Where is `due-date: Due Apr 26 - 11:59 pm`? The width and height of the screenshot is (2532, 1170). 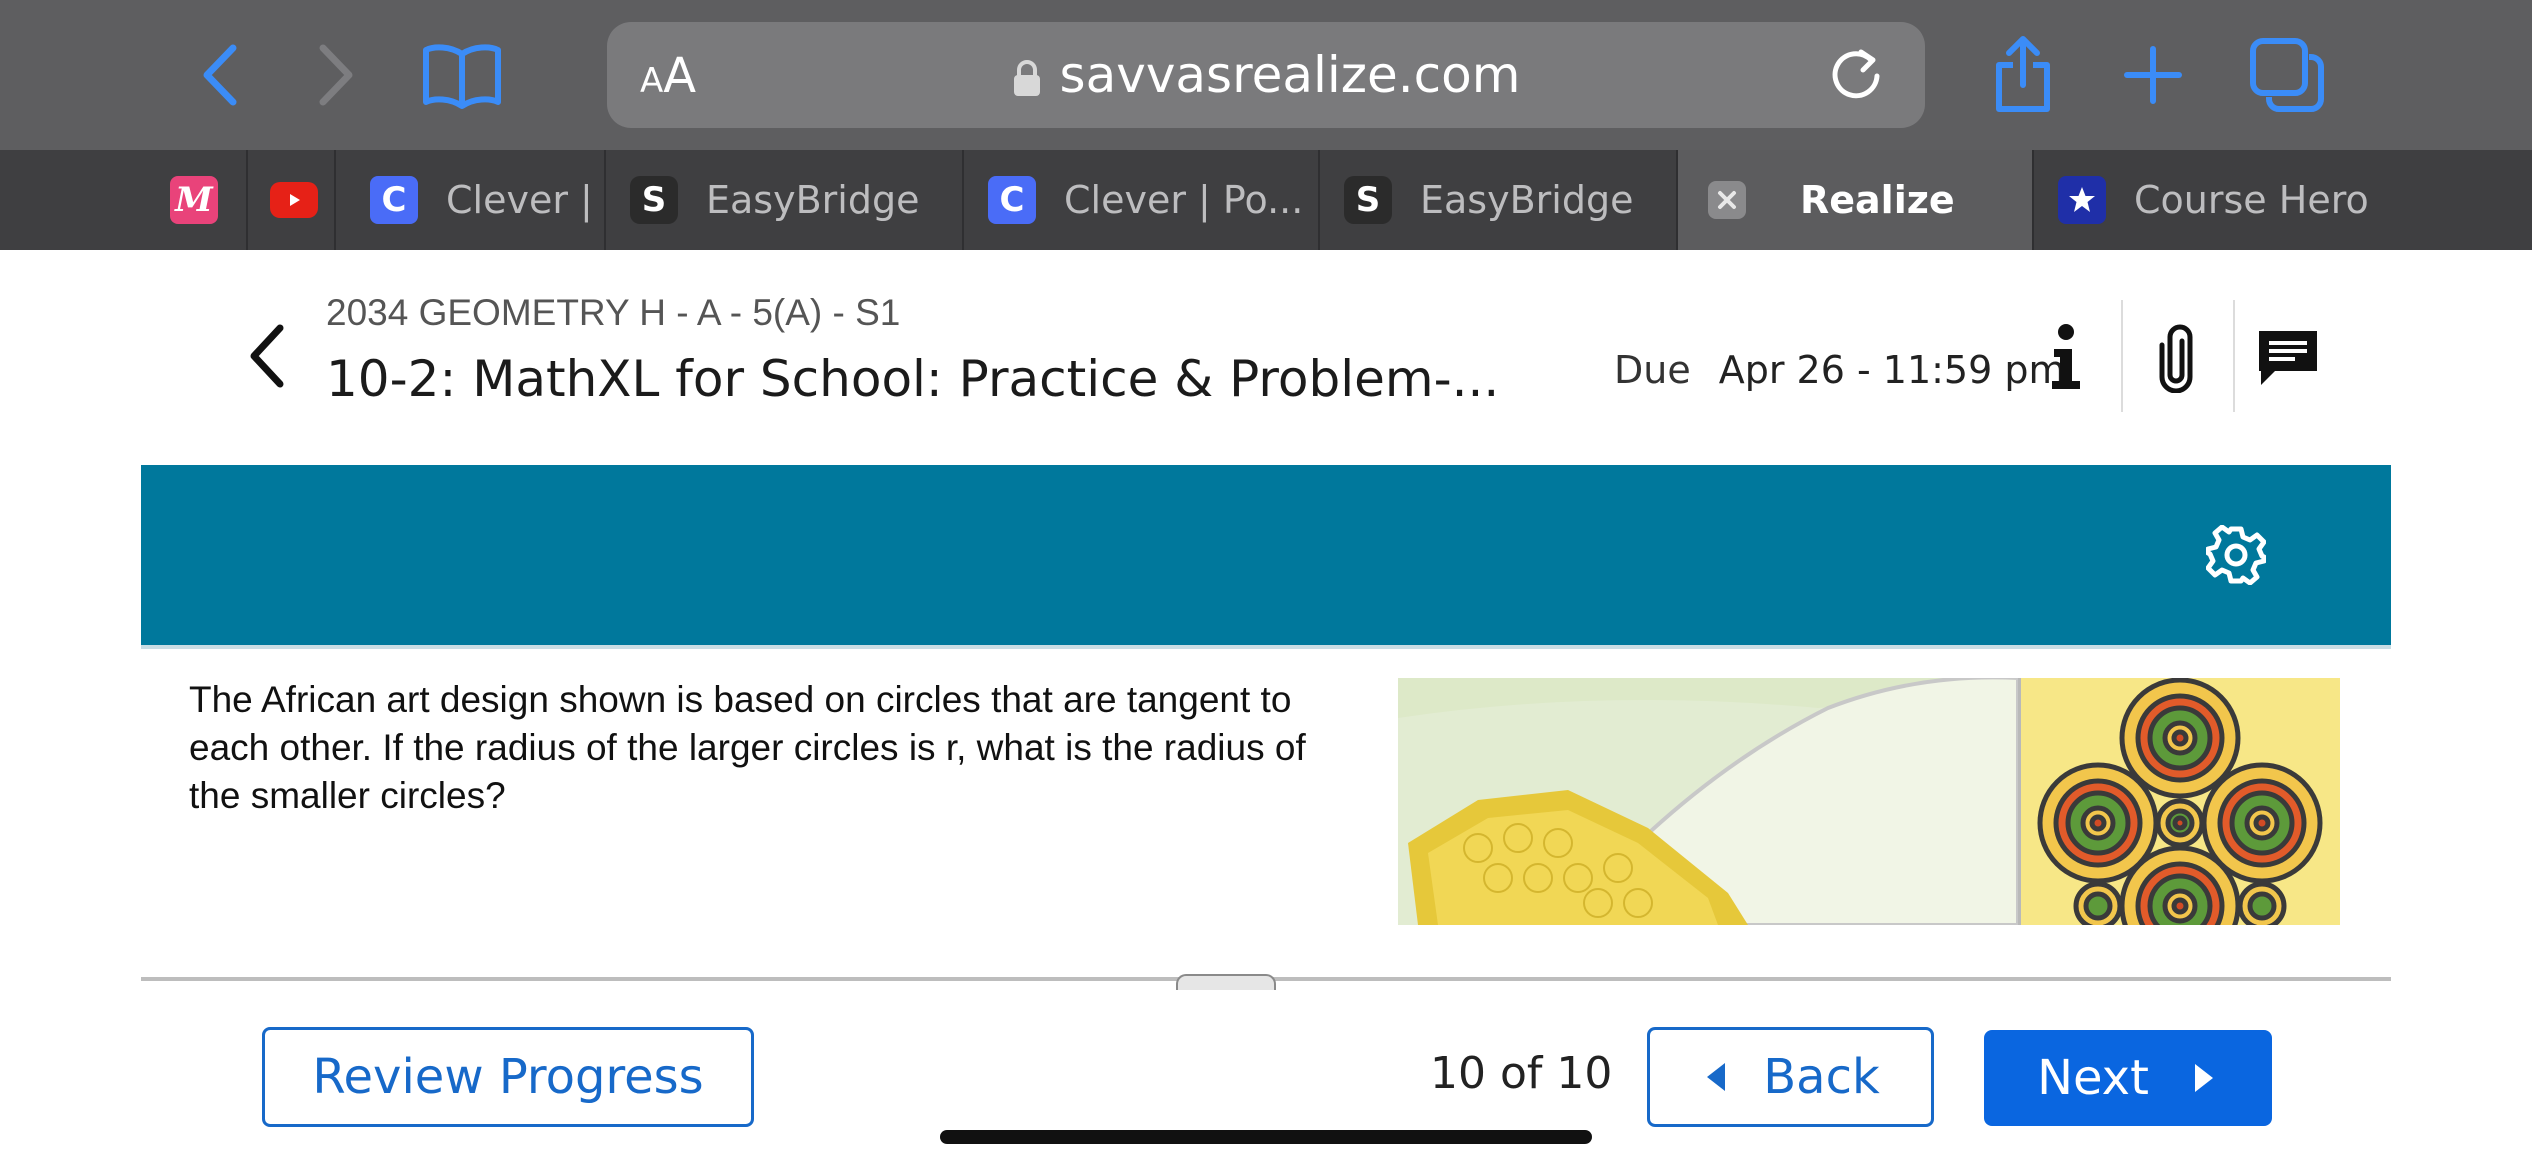 due-date: Due Apr 26 - 11:59 pm is located at coordinates (1840, 370).